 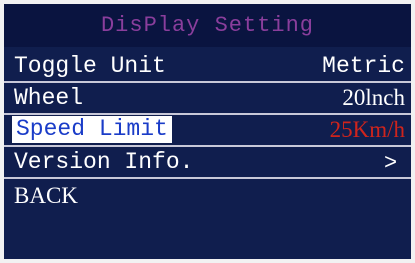 I want to click on menu-item-value: Metric, so click(x=363, y=66).